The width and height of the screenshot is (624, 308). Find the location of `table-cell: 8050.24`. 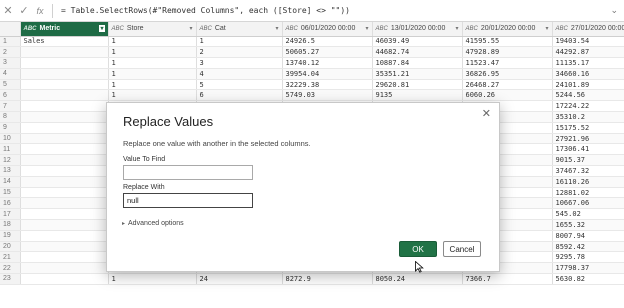

table-cell: 8050.24 is located at coordinates (417, 279).